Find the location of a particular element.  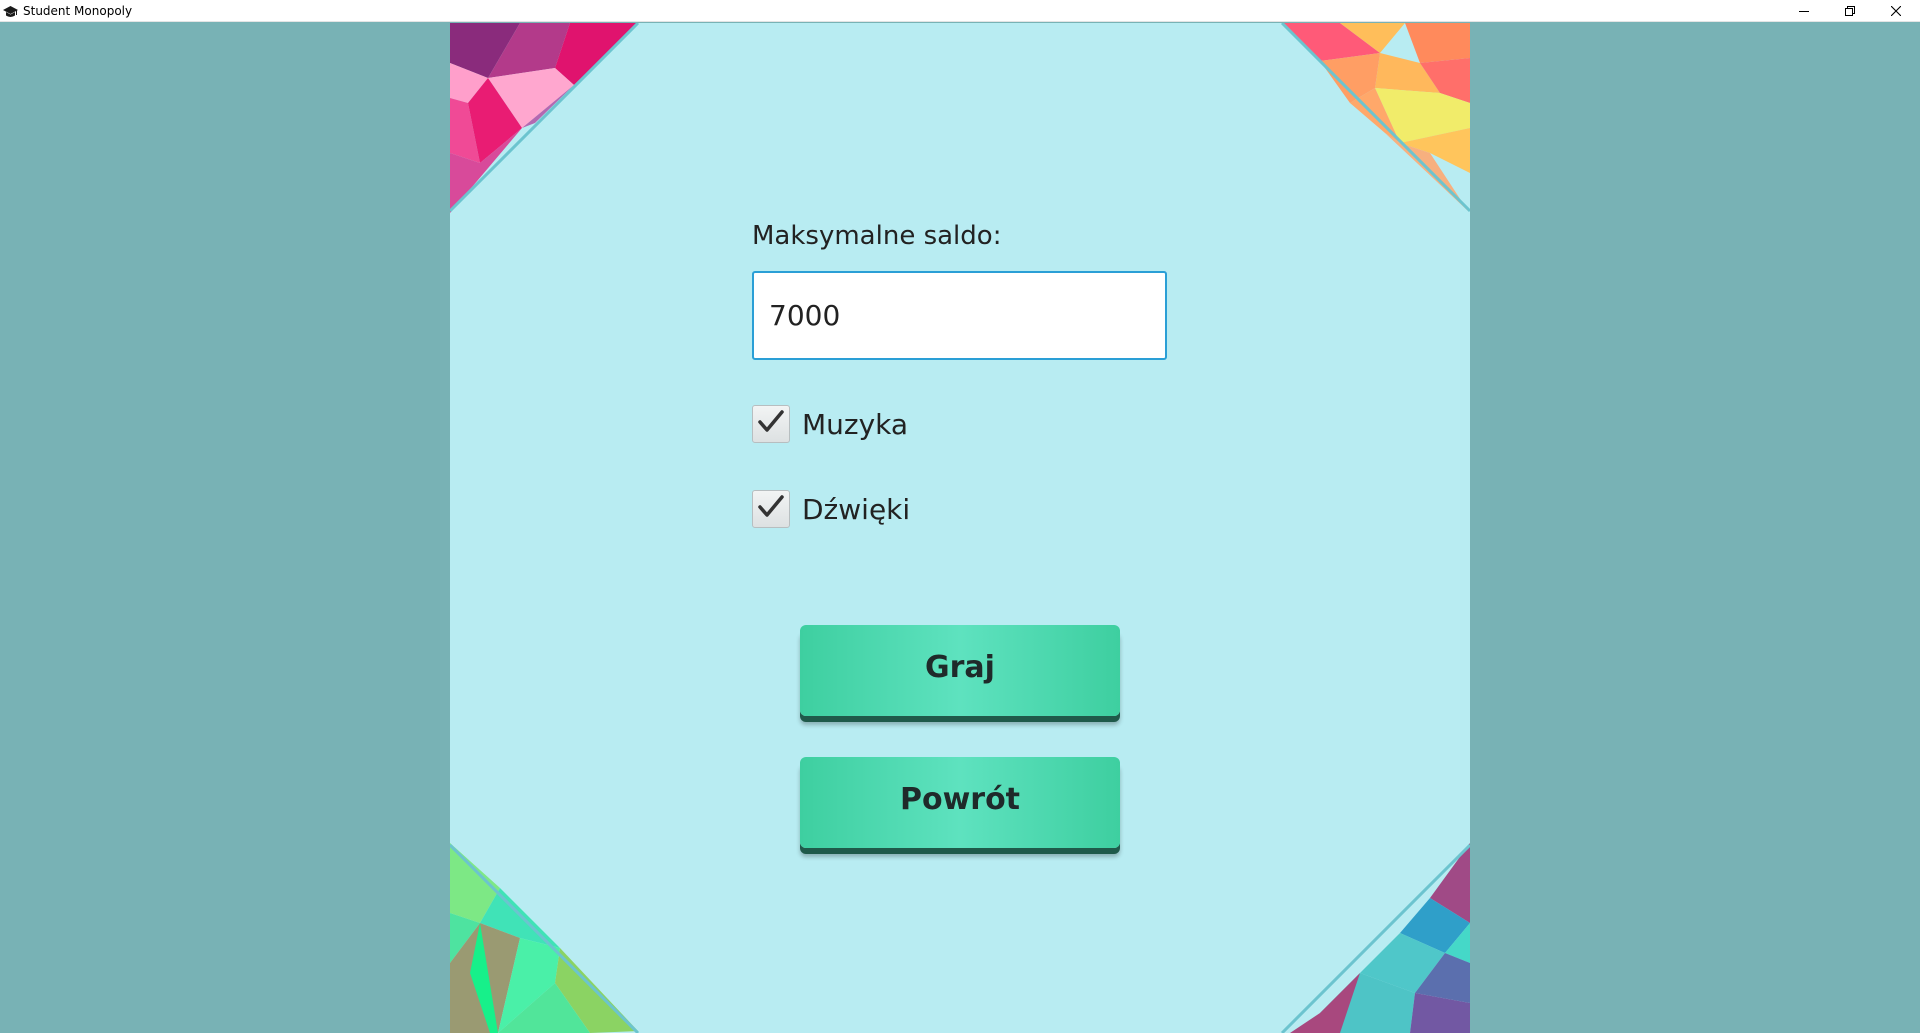

title-bar: Student Monopoly is located at coordinates (960, 11).